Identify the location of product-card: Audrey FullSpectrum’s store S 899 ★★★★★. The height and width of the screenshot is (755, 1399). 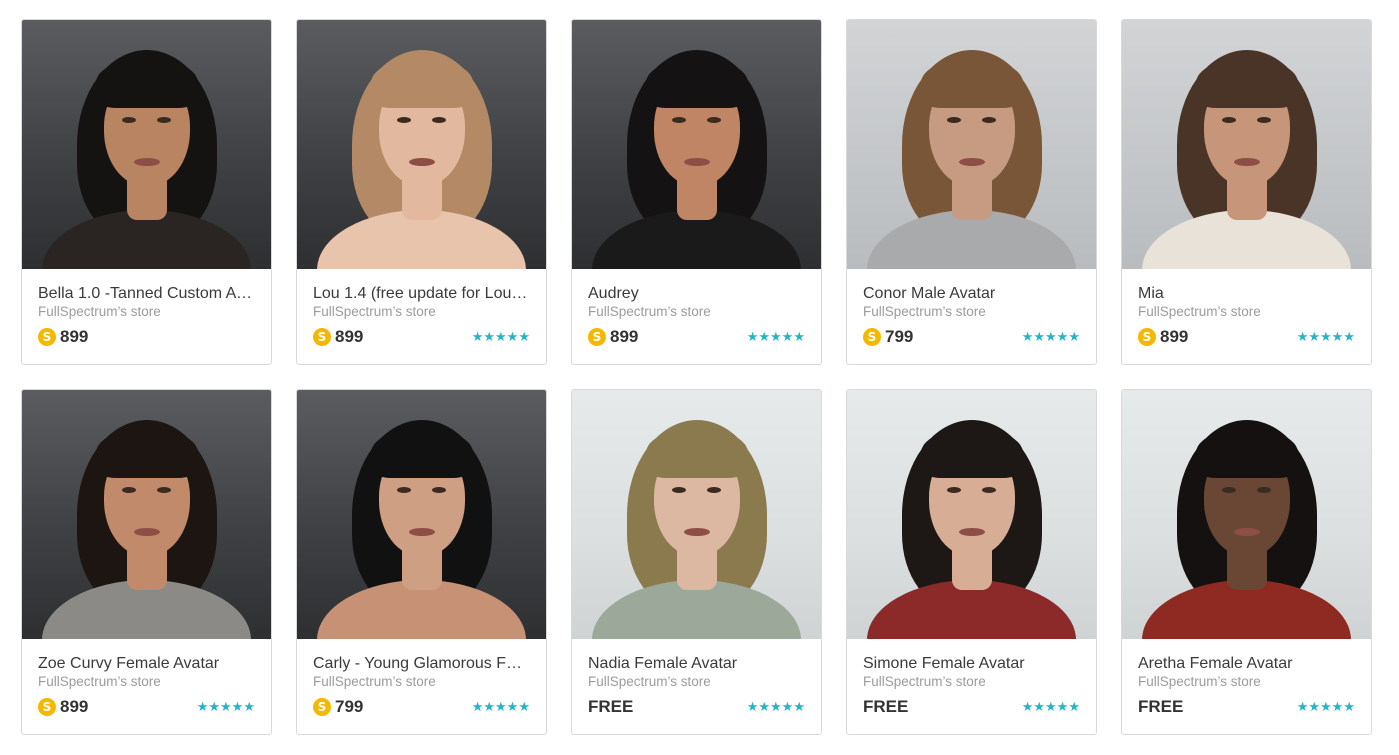
(696, 192).